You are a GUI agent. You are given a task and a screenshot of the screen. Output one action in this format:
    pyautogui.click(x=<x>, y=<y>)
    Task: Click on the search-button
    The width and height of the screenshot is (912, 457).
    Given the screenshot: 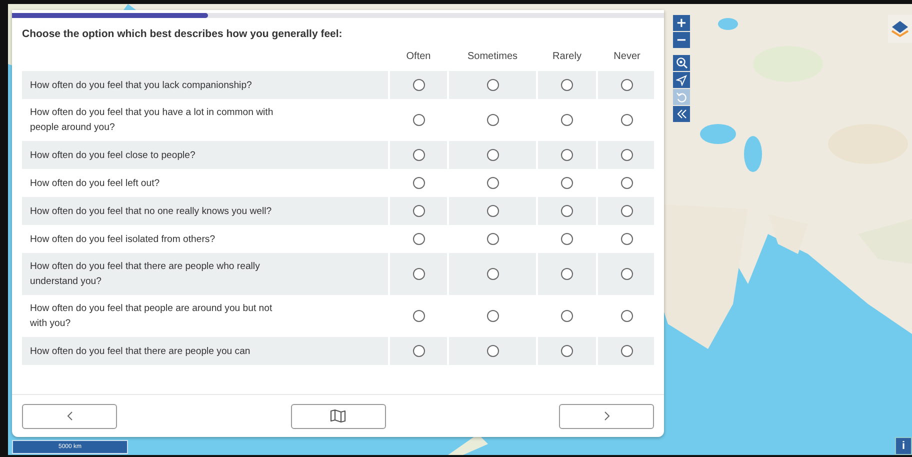 What is the action you would take?
    pyautogui.click(x=681, y=63)
    